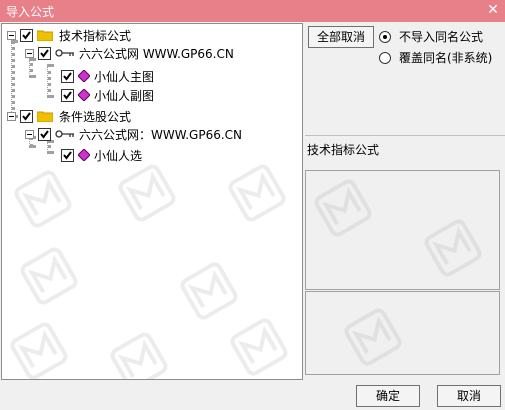 This screenshot has height=410, width=505. I want to click on radio-unselected-icon, so click(385, 57).